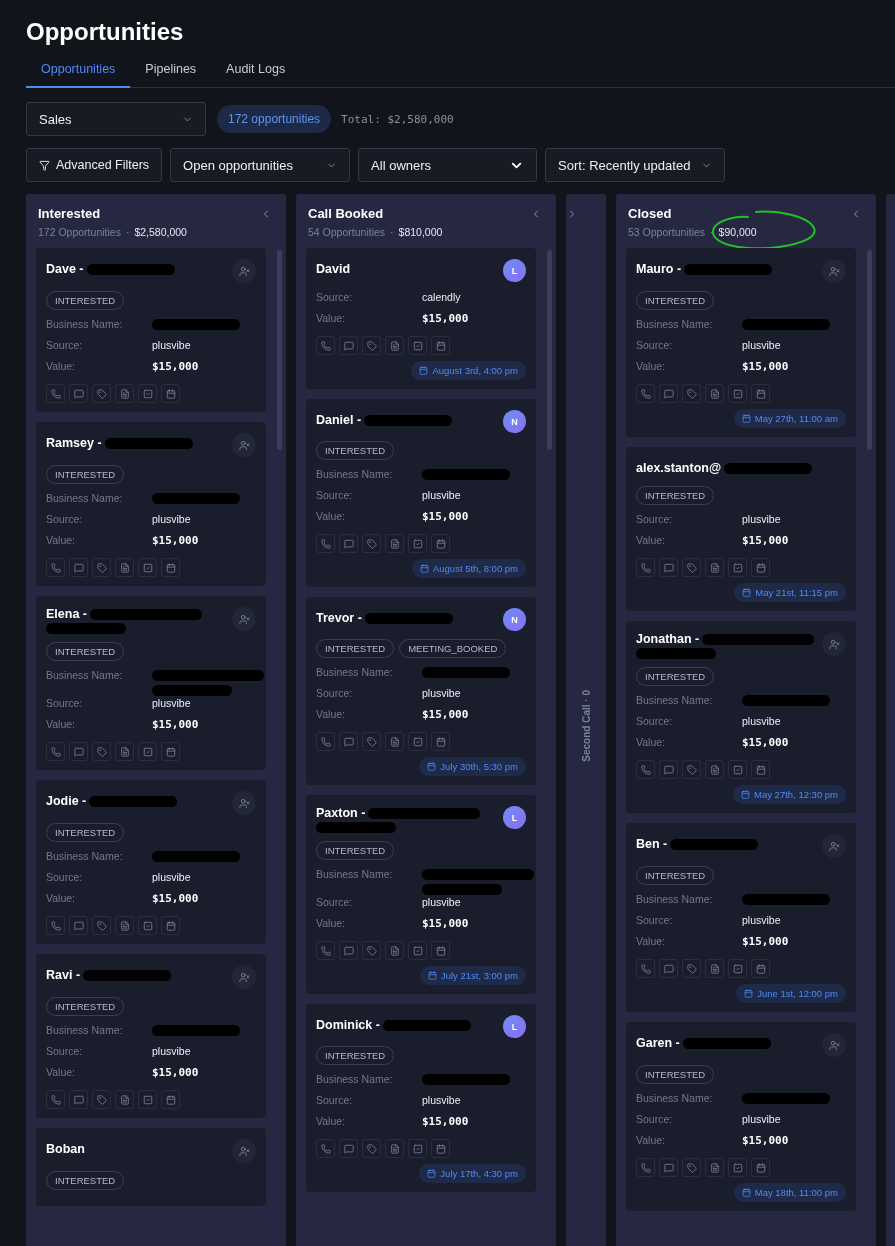  Describe the element at coordinates (151, 683) in the screenshot. I see `opportunity-card: Elena - INTERESTED Business Name: Source: plusvibe Value: $15,000` at that location.